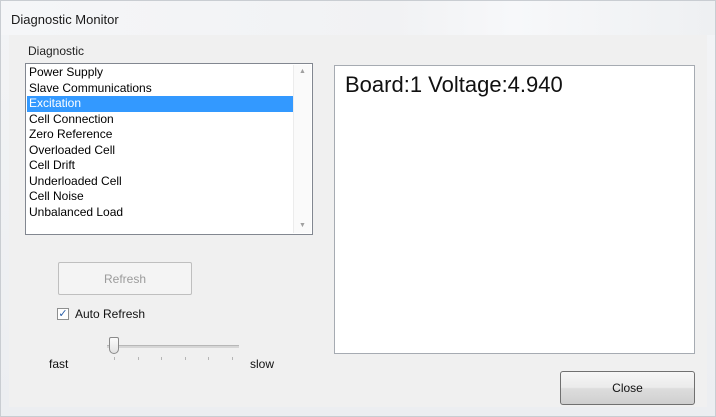 This screenshot has height=417, width=716. I want to click on list-scrollbar: ▲ ▼, so click(302, 149).